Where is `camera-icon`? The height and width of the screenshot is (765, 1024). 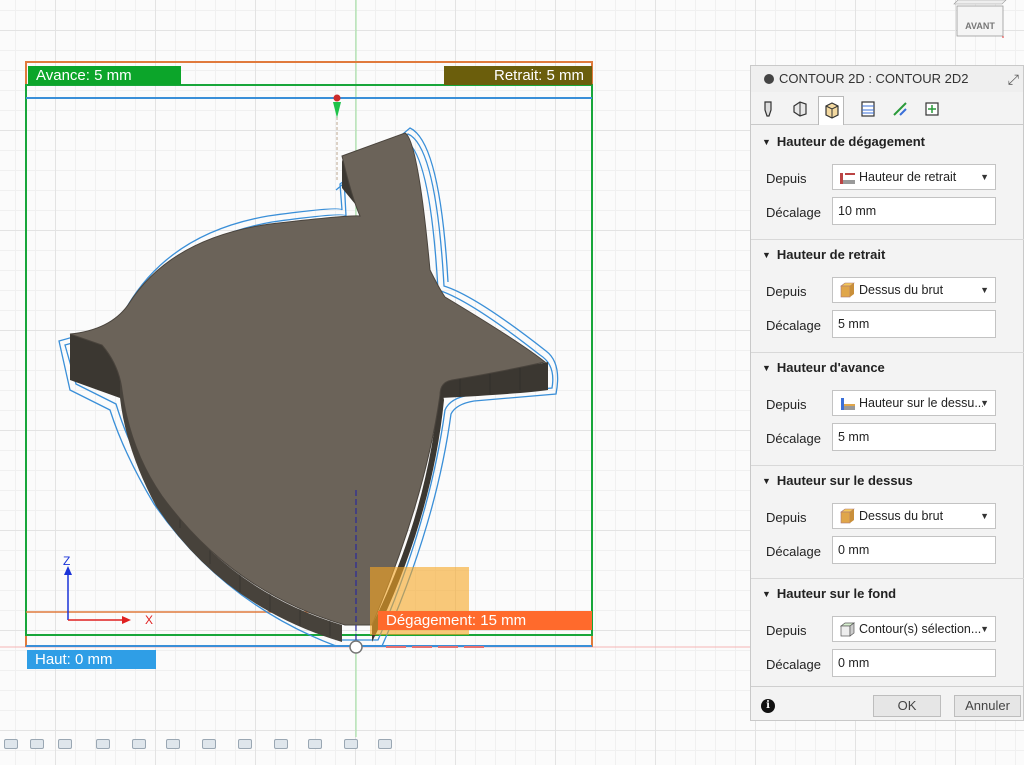
camera-icon is located at coordinates (315, 744).